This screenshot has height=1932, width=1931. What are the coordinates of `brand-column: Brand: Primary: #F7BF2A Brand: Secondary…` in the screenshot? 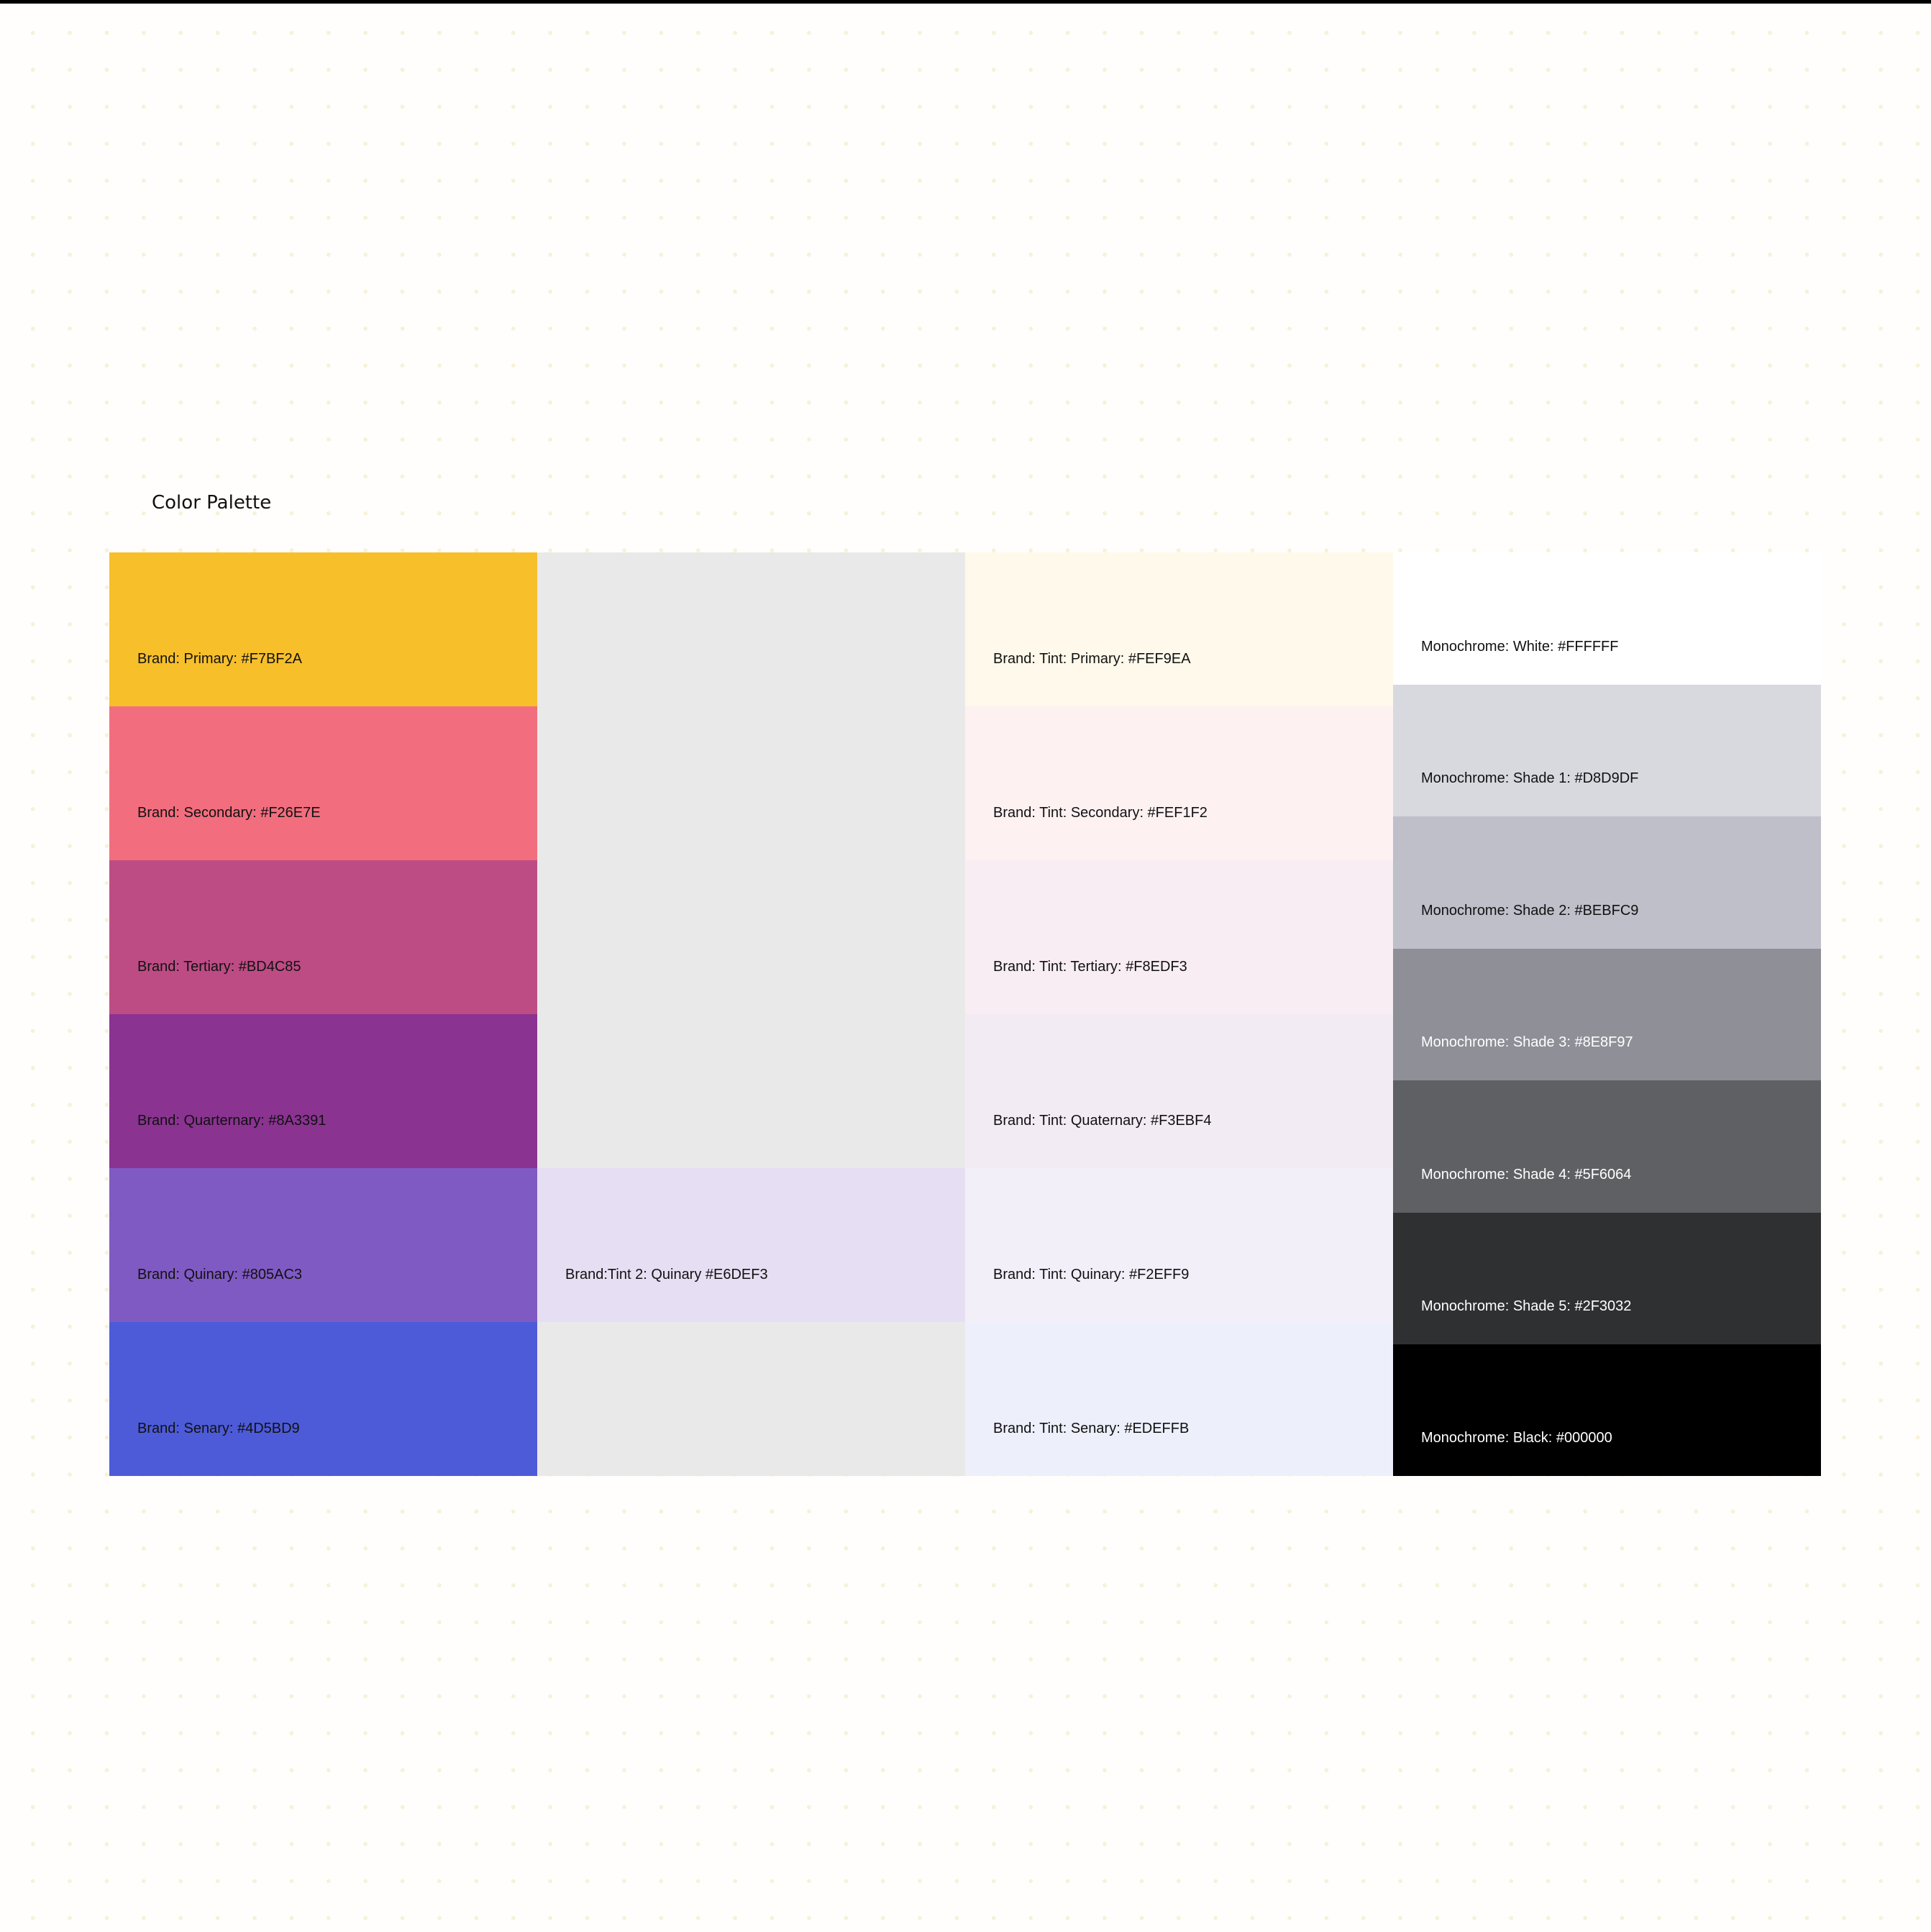 It's located at (323, 1014).